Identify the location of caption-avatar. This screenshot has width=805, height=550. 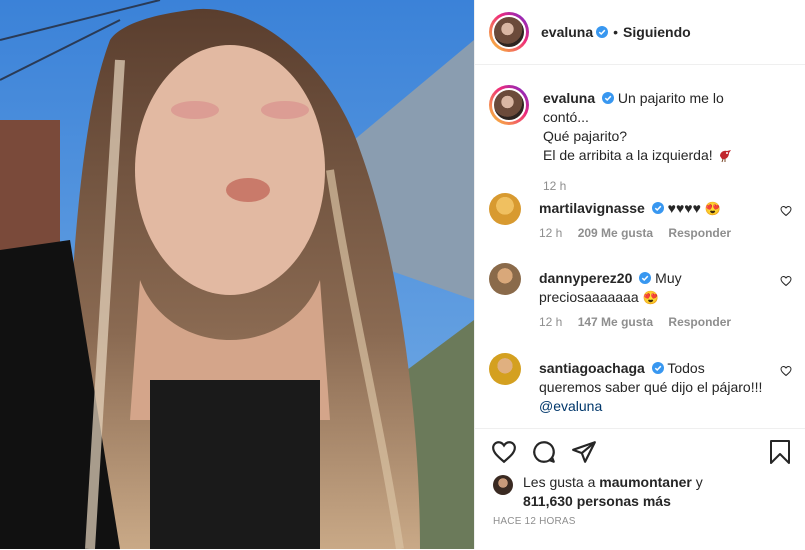
(509, 105).